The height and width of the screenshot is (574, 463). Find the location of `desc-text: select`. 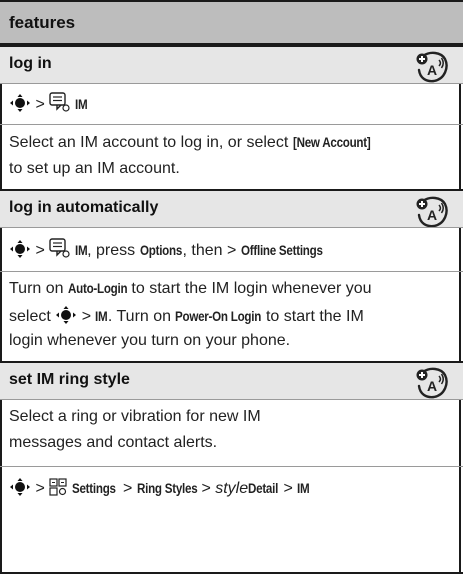

desc-text: select is located at coordinates (32, 316).